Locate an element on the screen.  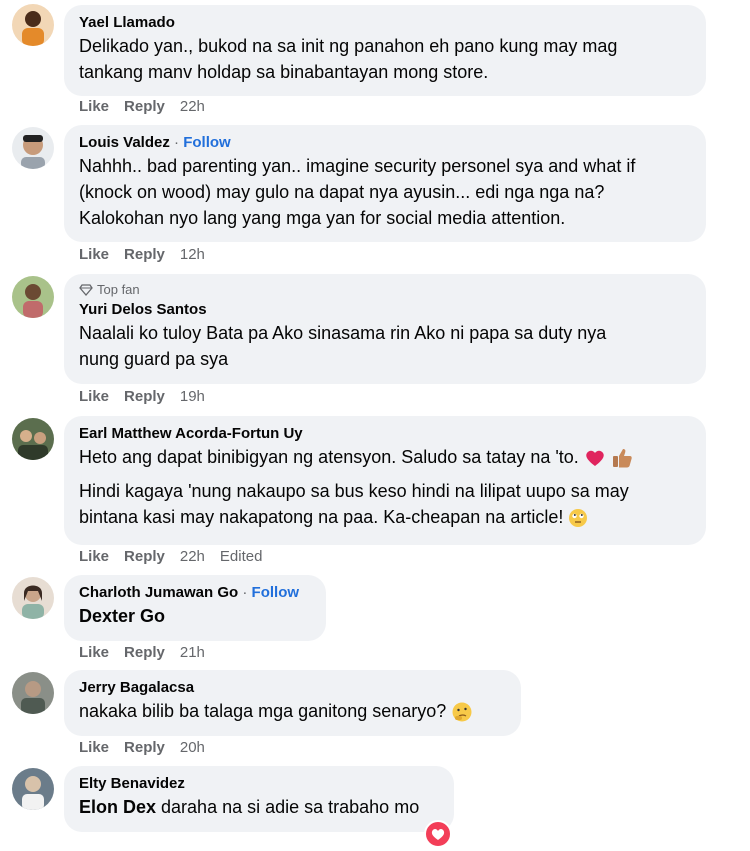
timestamp: 21h is located at coordinates (192, 653).